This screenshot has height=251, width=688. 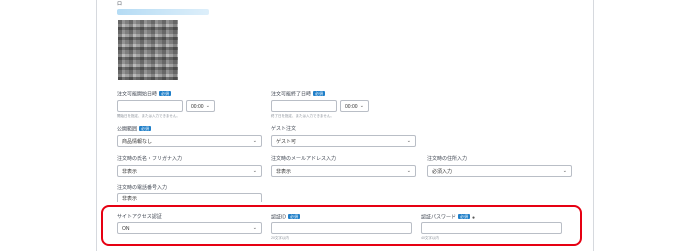 What do you see at coordinates (189, 141) in the screenshot?
I see `public-scope-select: 商品情報なし ⌄` at bounding box center [189, 141].